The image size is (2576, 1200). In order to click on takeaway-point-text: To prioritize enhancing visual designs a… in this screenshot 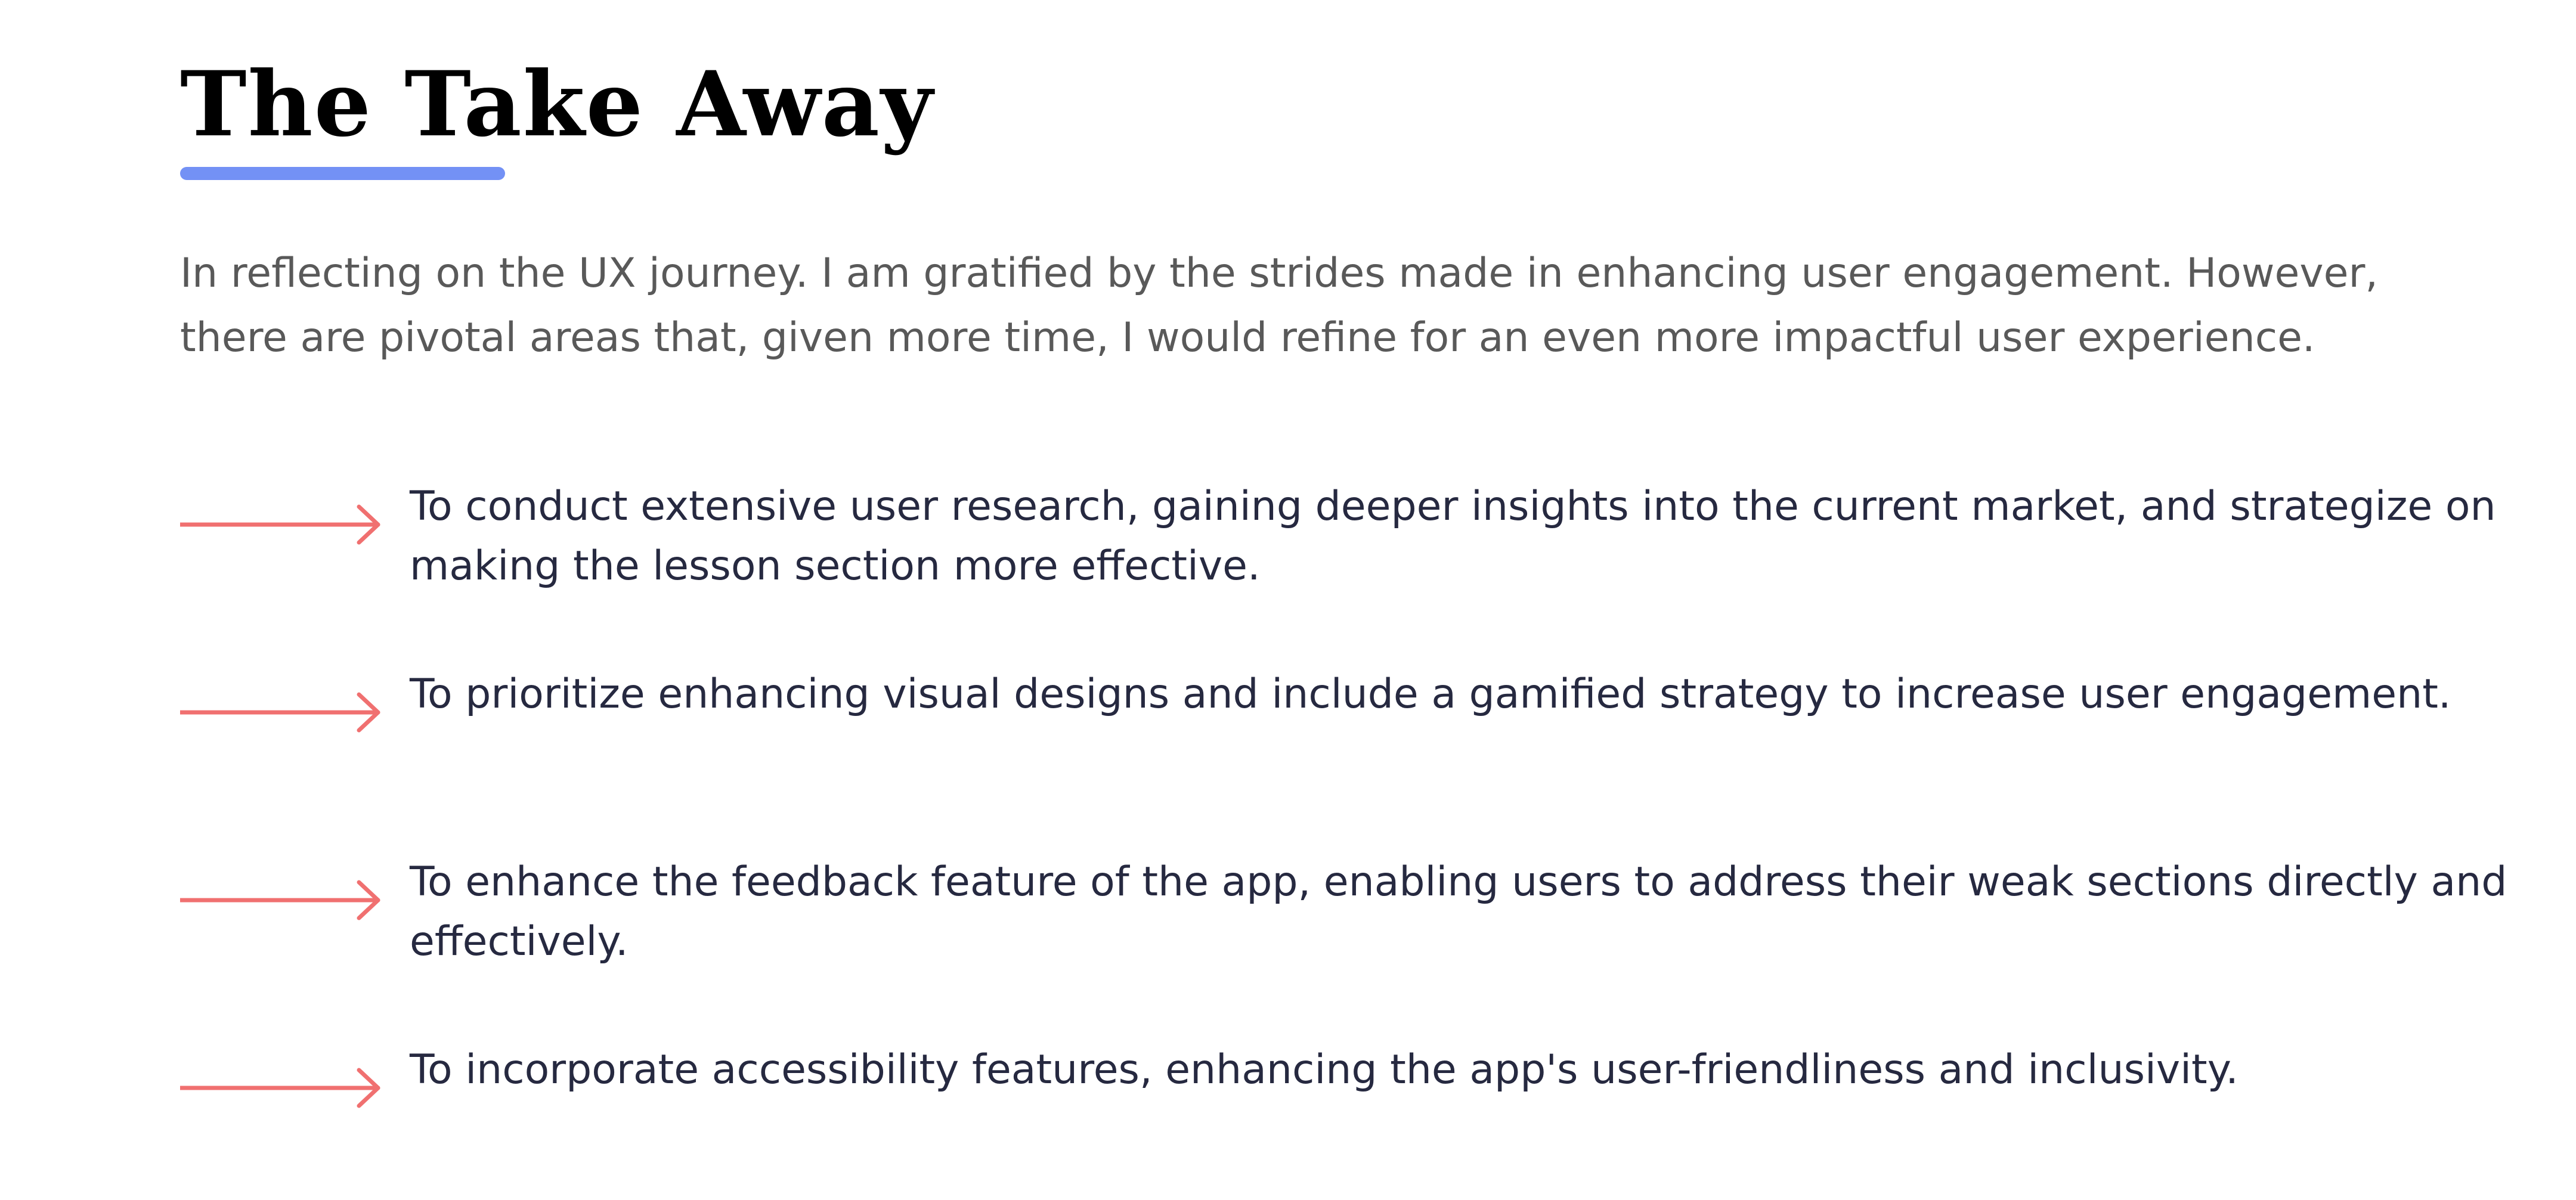, I will do `click(1431, 694)`.